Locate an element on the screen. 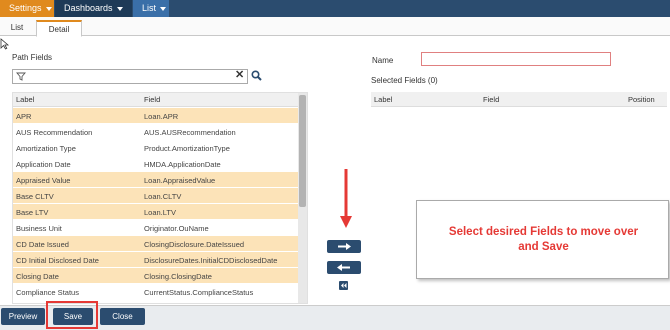 This screenshot has width=670, height=330. mouse-cursor-icon is located at coordinates (5, 44).